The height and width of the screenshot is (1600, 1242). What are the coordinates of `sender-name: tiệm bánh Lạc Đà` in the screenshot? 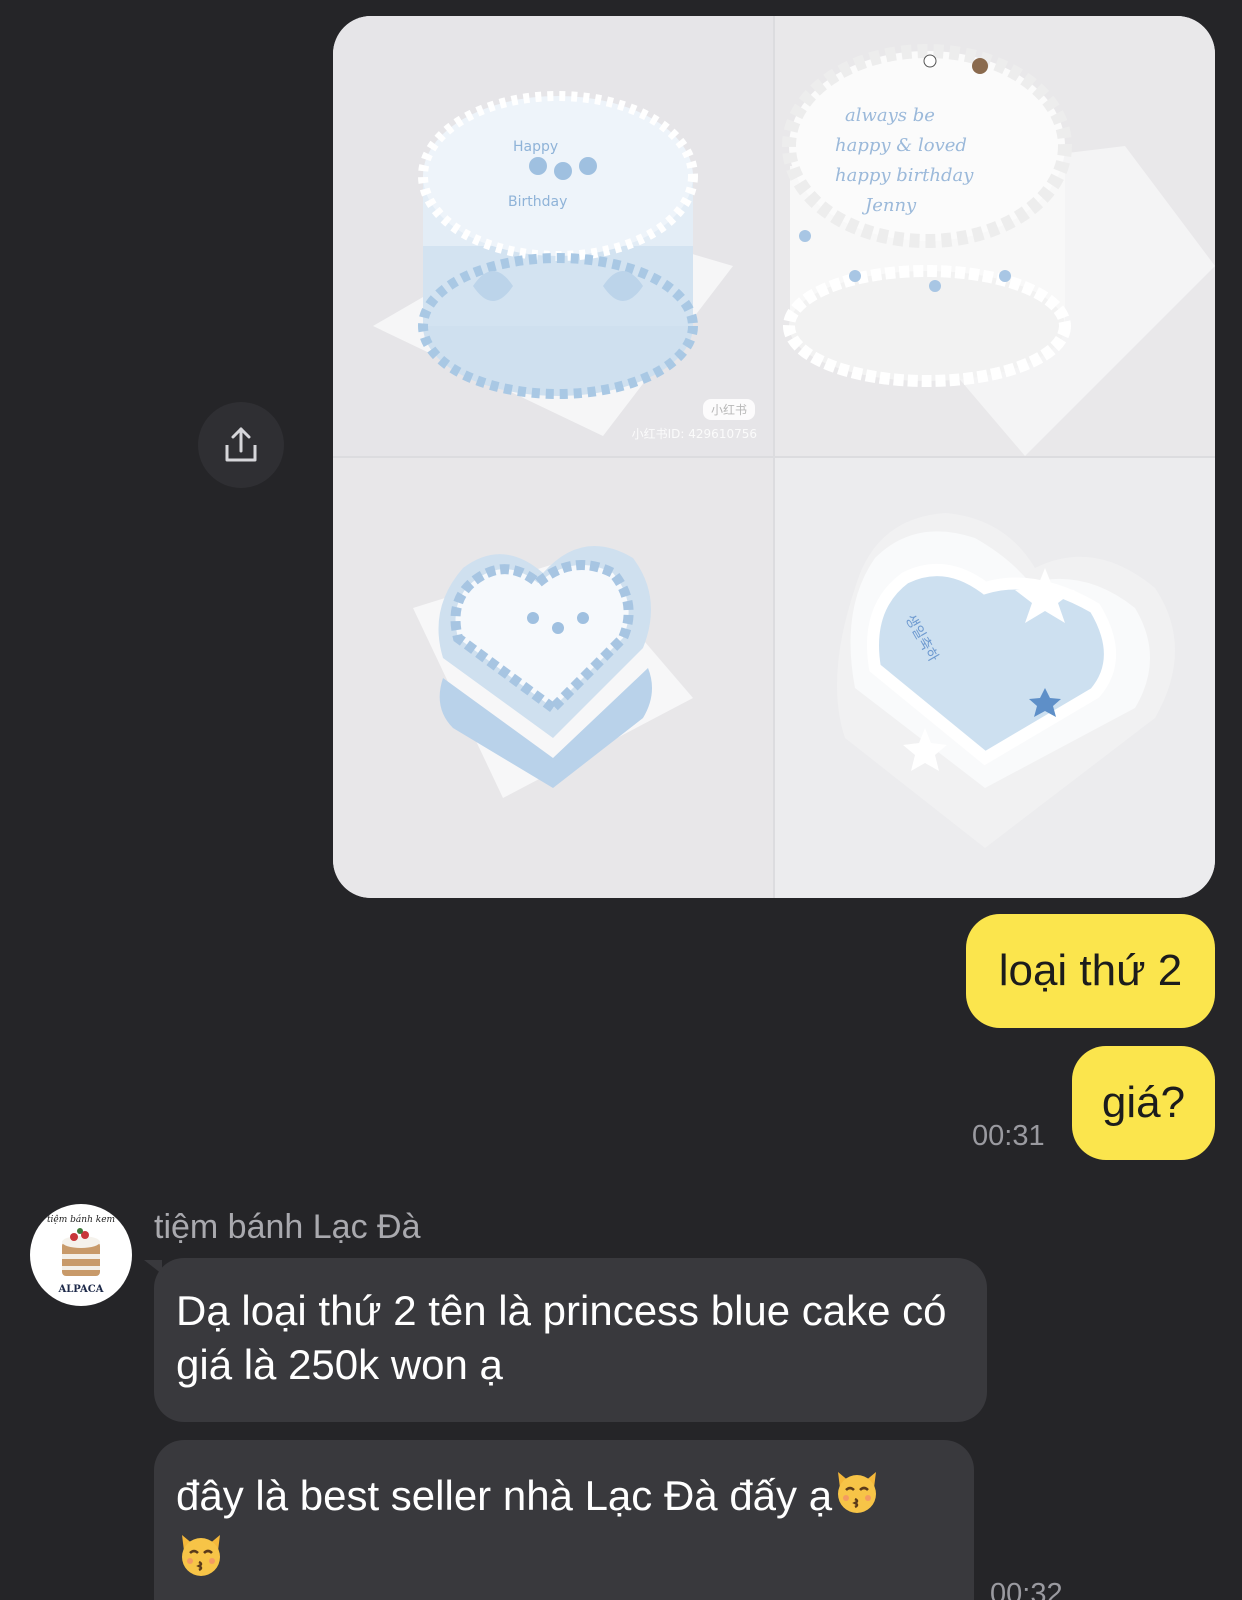 It's located at (287, 1227).